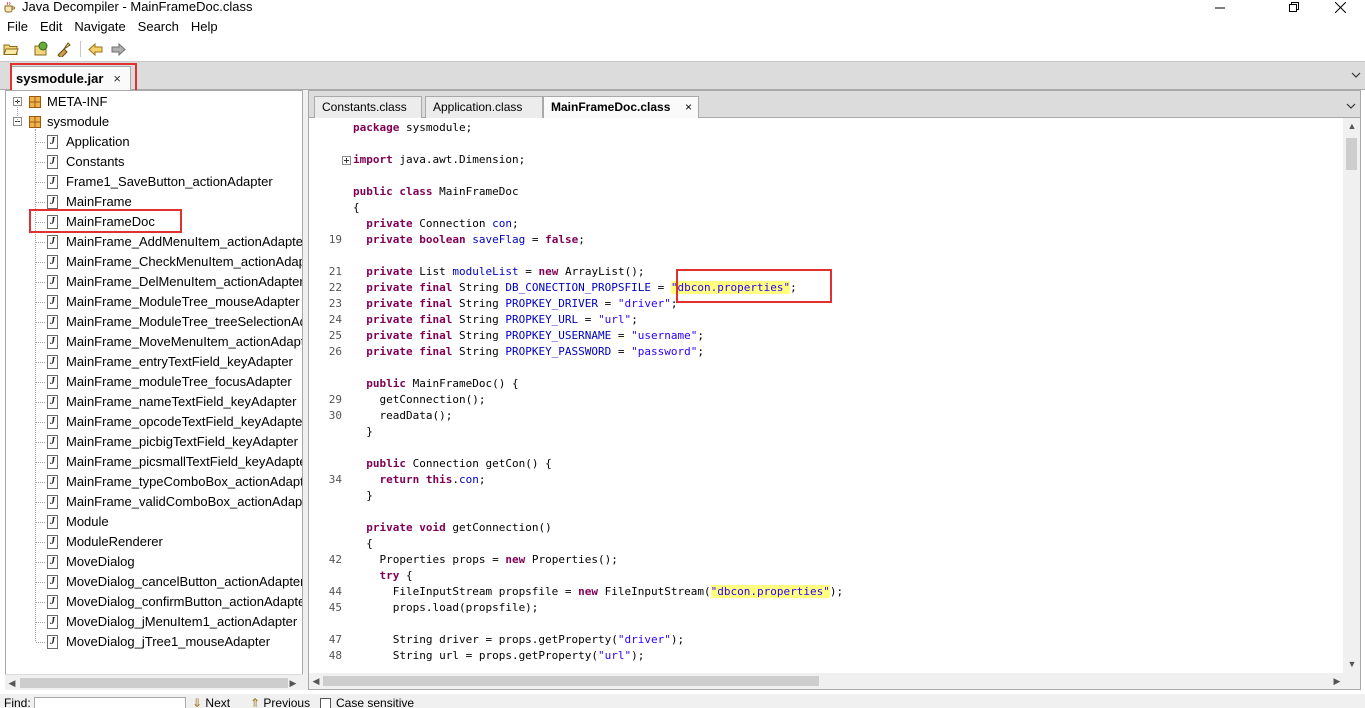  What do you see at coordinates (154, 242) in the screenshot?
I see `tree-class-item: J MainFrame_AddMenuItem_actionAdapter` at bounding box center [154, 242].